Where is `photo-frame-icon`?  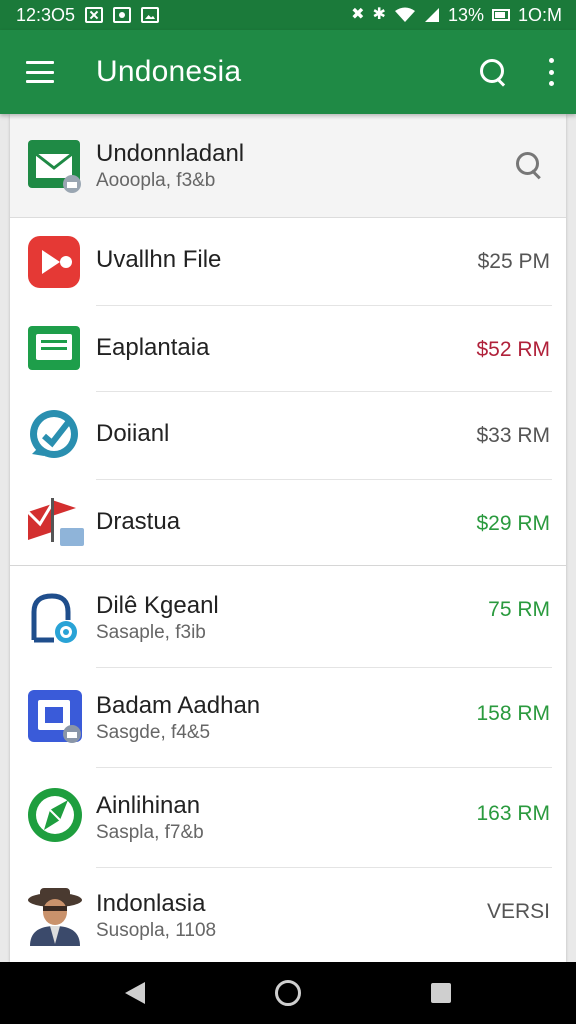
photo-frame-icon is located at coordinates (54, 716).